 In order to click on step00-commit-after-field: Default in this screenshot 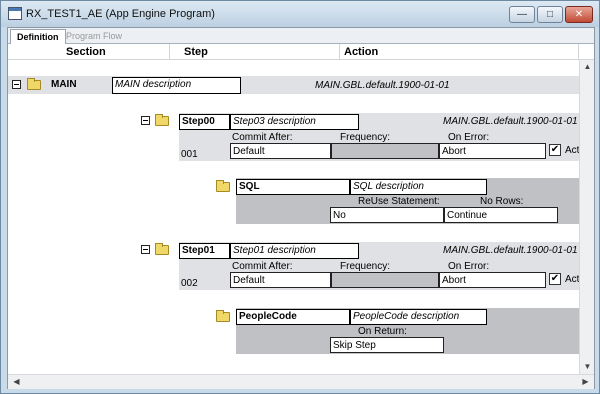, I will do `click(280, 151)`.